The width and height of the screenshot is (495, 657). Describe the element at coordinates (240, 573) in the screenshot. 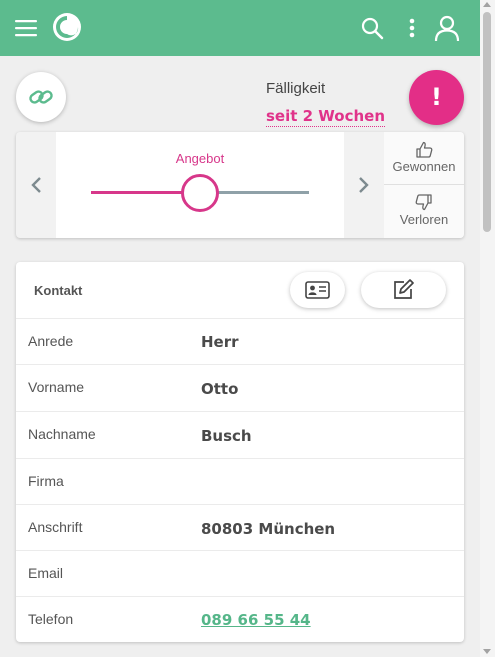

I see `contact-row-email: Email` at that location.